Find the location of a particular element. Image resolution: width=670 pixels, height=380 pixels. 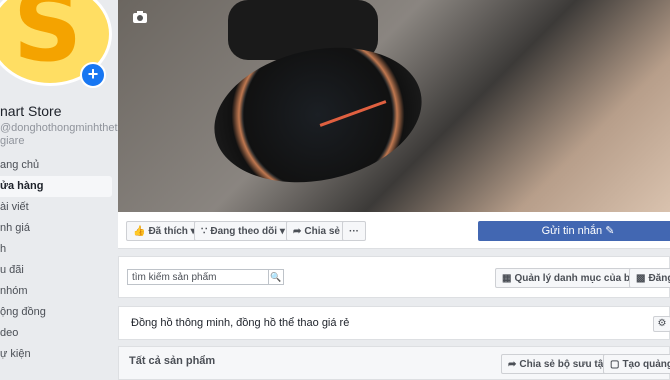

nav-item-photos: h is located at coordinates (56, 249).